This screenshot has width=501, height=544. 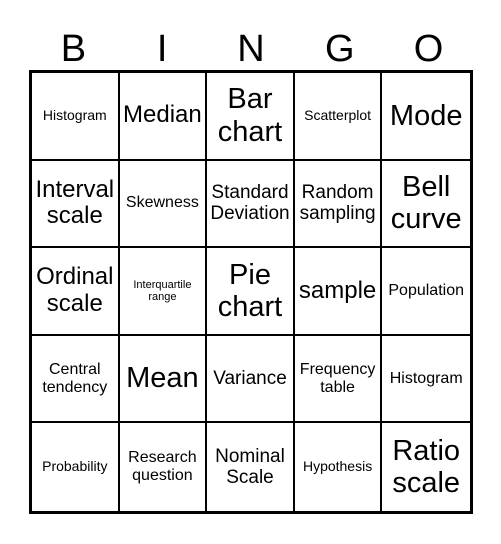 What do you see at coordinates (163, 292) in the screenshot?
I see `bingo-cell: Interquartile range` at bounding box center [163, 292].